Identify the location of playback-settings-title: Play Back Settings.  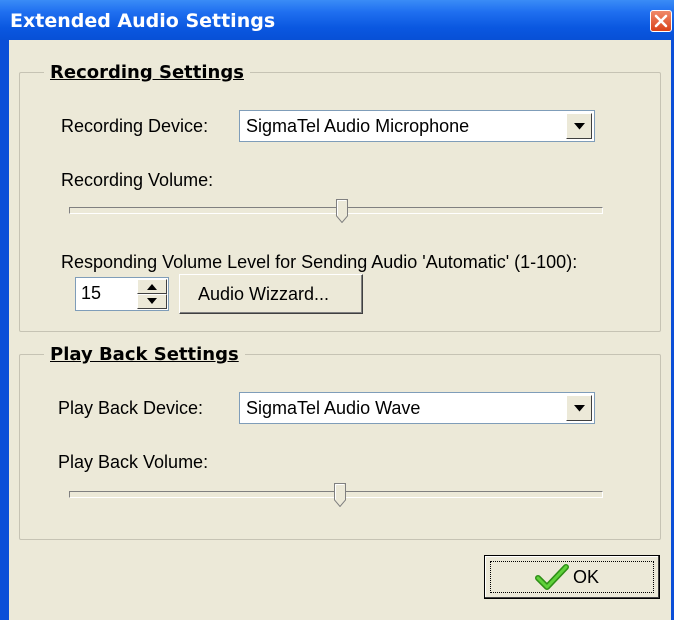
(144, 354).